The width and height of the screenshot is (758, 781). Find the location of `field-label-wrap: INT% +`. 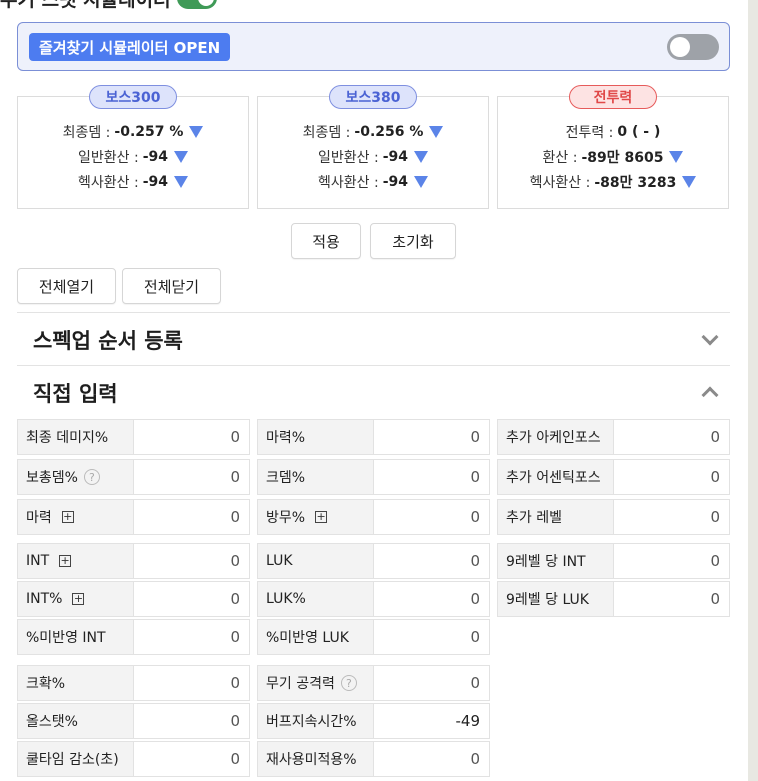

field-label-wrap: INT% + is located at coordinates (76, 599).